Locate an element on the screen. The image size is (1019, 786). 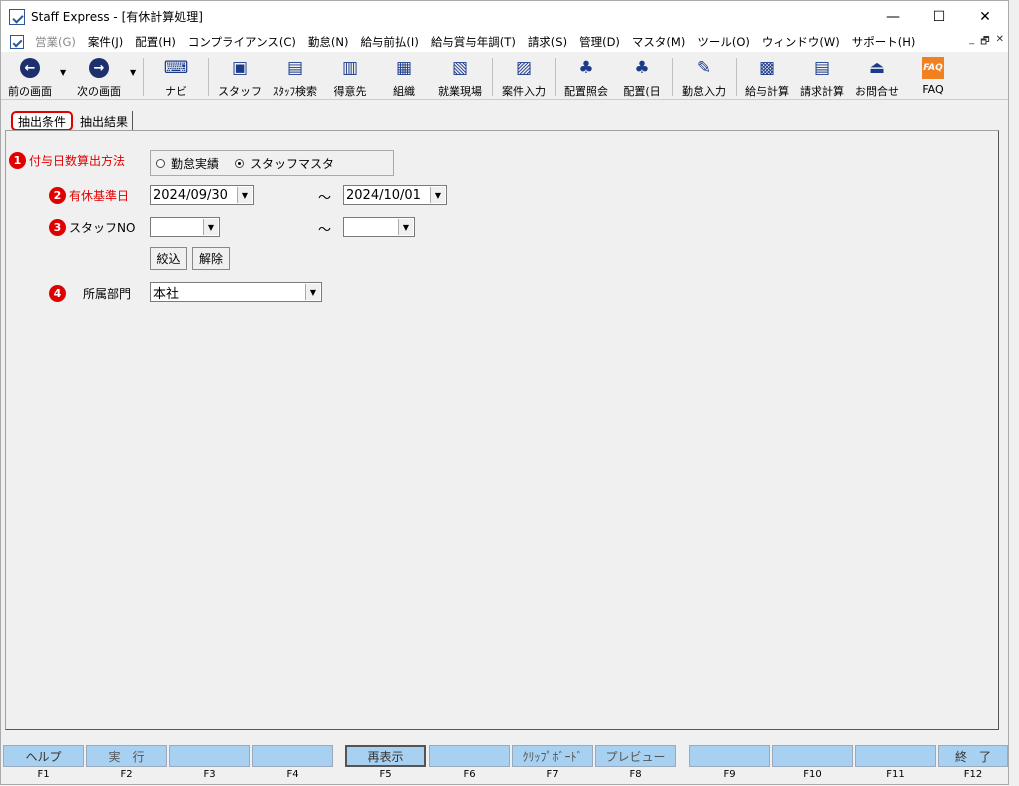
menu-salary-advance: 給与前払(I) is located at coordinates (390, 42).